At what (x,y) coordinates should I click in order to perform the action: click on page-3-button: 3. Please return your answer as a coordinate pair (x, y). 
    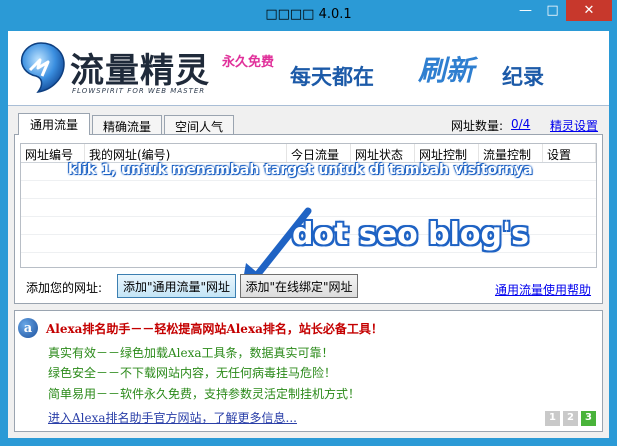
    Looking at the image, I should click on (588, 418).